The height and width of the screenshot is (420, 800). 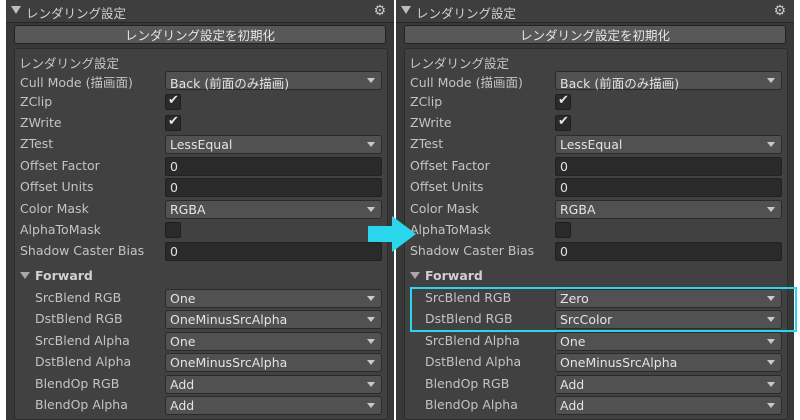 What do you see at coordinates (60, 229) in the screenshot?
I see `field-label: AlphaToMask` at bounding box center [60, 229].